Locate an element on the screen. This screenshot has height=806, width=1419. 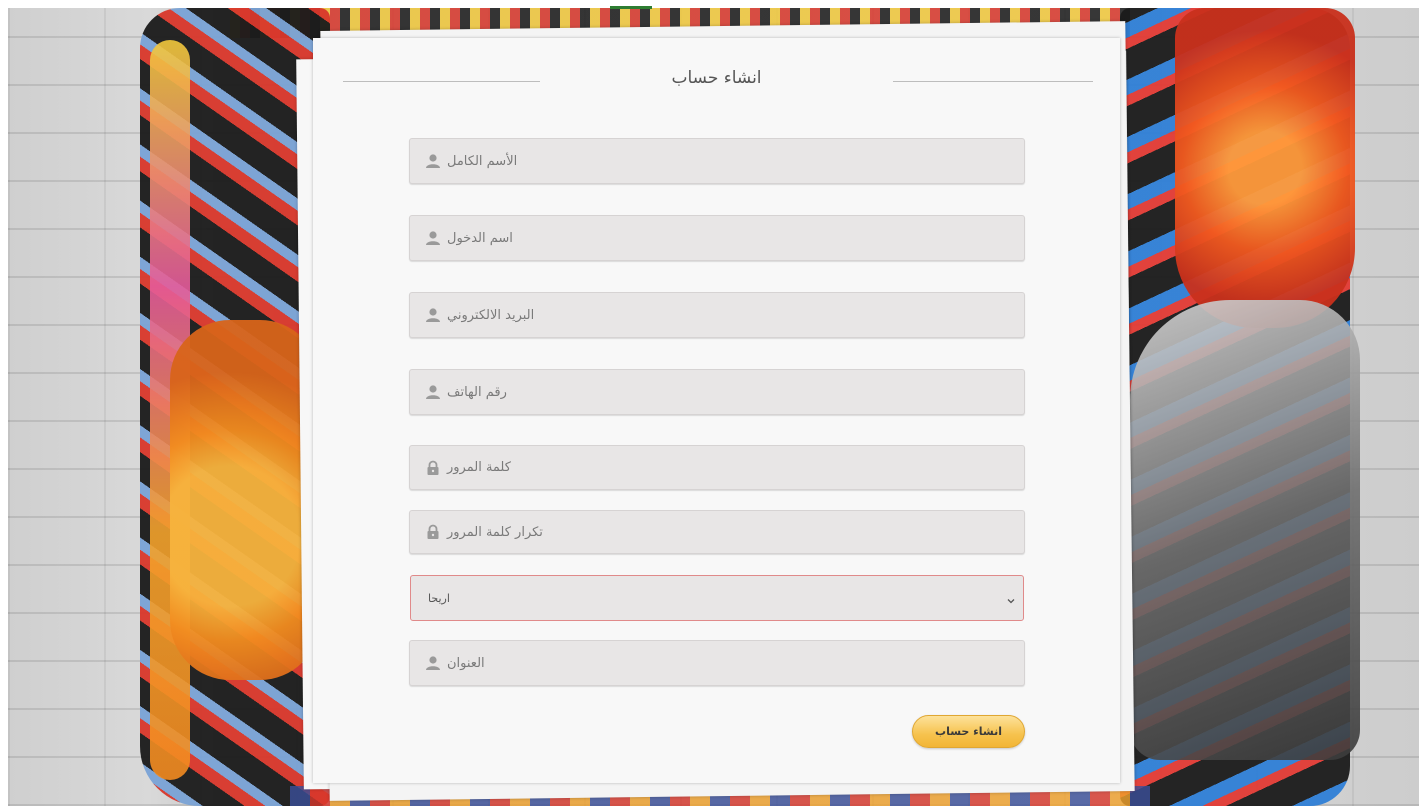
password-confirm-placeholder: تكرار كلمة المرور is located at coordinates (495, 532).